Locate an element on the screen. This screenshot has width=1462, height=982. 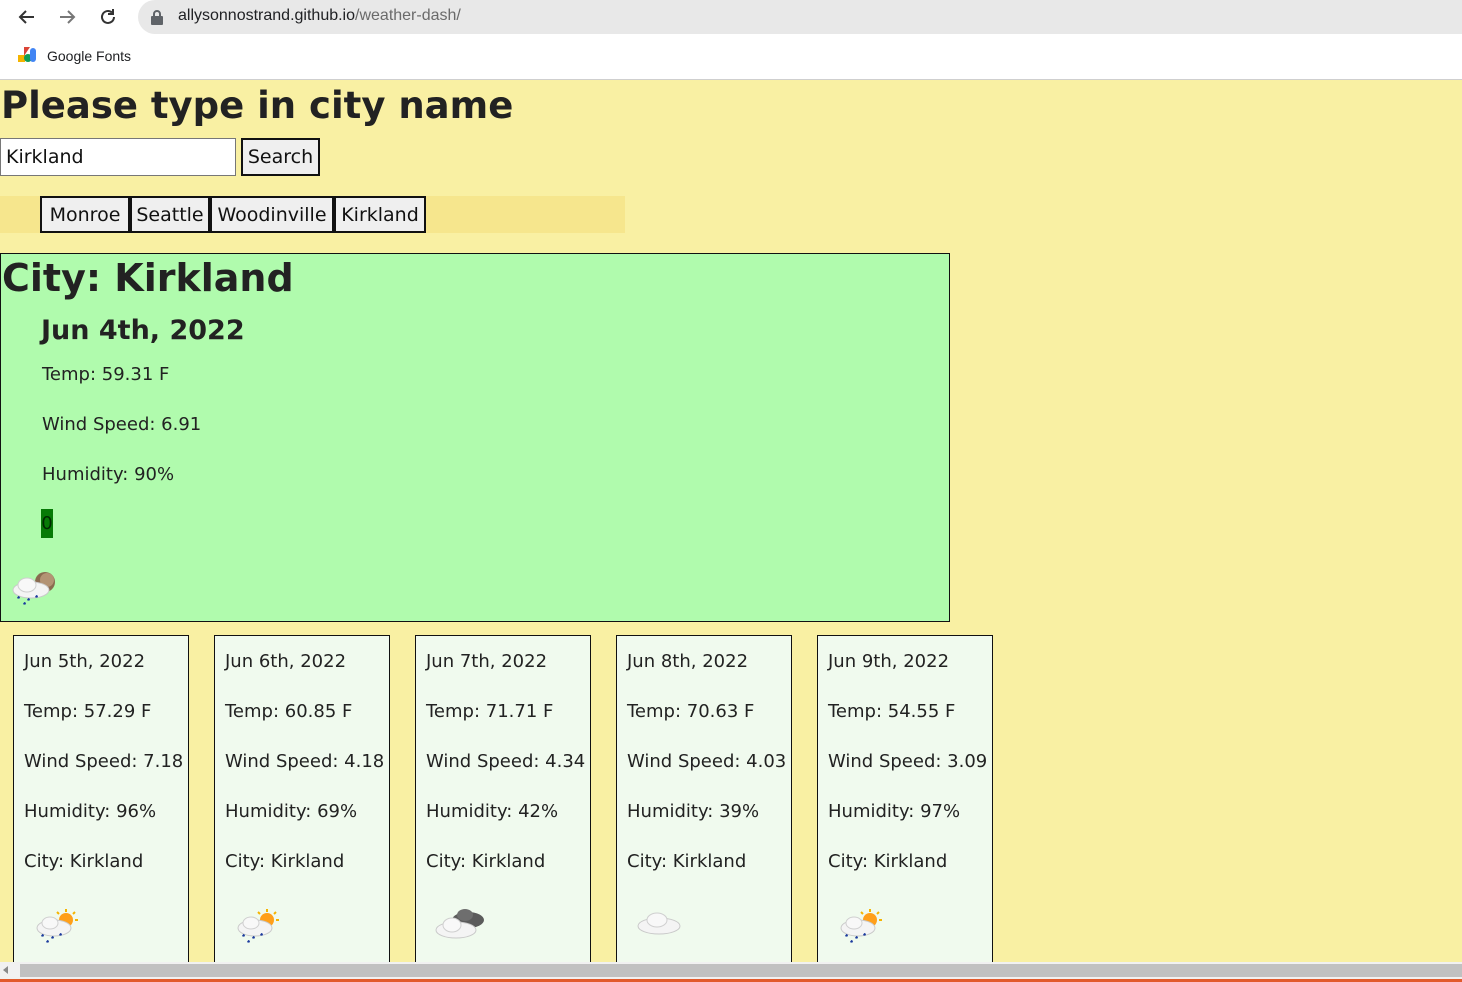
scrollbar-thumb is located at coordinates (741, 970).